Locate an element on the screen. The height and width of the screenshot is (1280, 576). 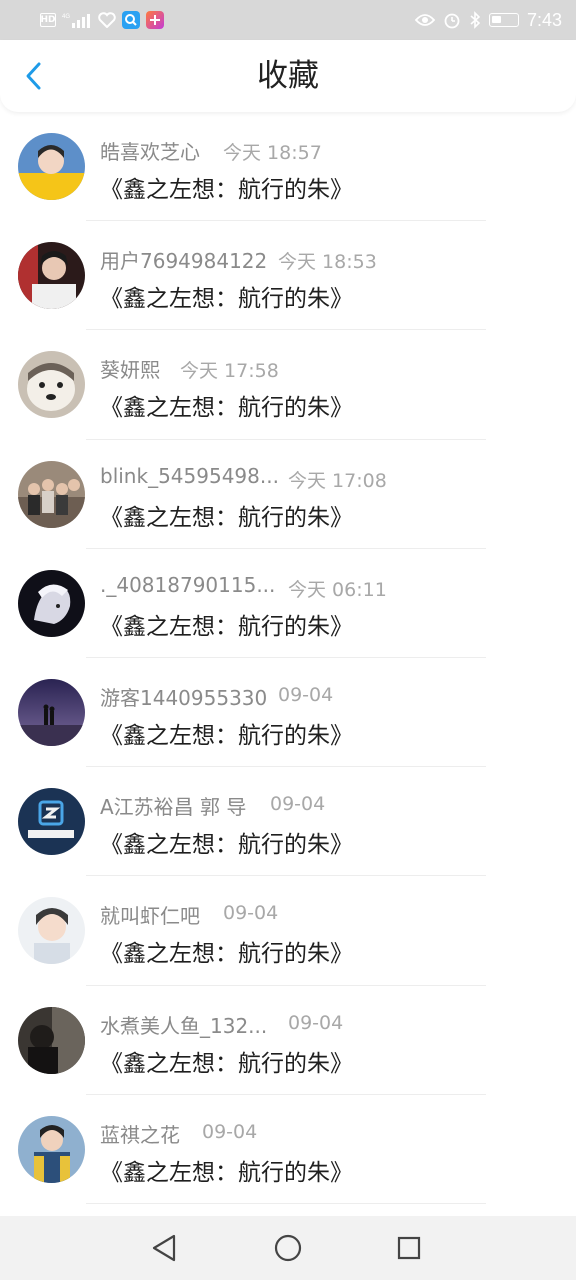
search-app-icon is located at coordinates (131, 20).